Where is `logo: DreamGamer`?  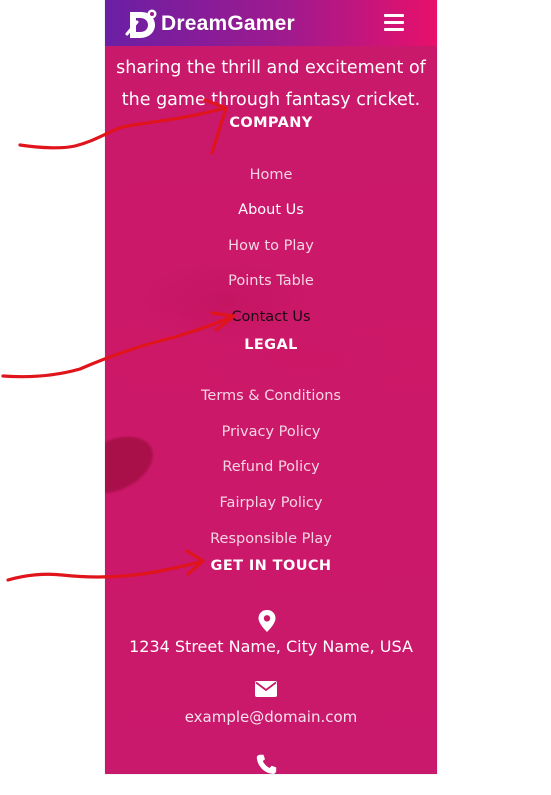
logo: DreamGamer is located at coordinates (210, 24).